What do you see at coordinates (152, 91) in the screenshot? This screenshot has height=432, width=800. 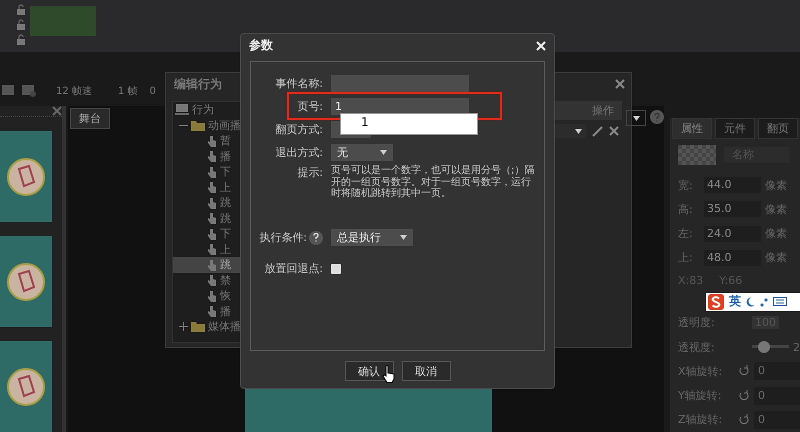 I see `frame-number: 0` at bounding box center [152, 91].